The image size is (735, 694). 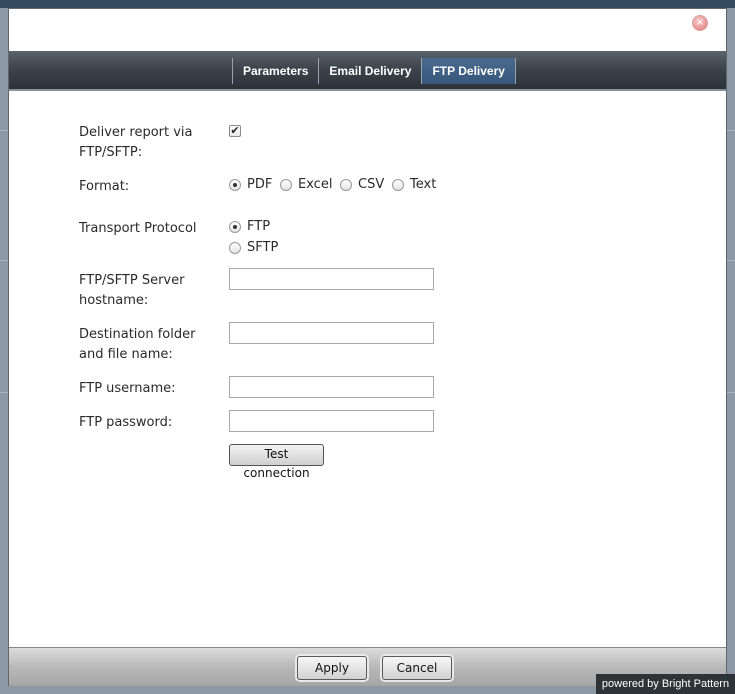 What do you see at coordinates (235, 185) in the screenshot?
I see `format-radio-pdf` at bounding box center [235, 185].